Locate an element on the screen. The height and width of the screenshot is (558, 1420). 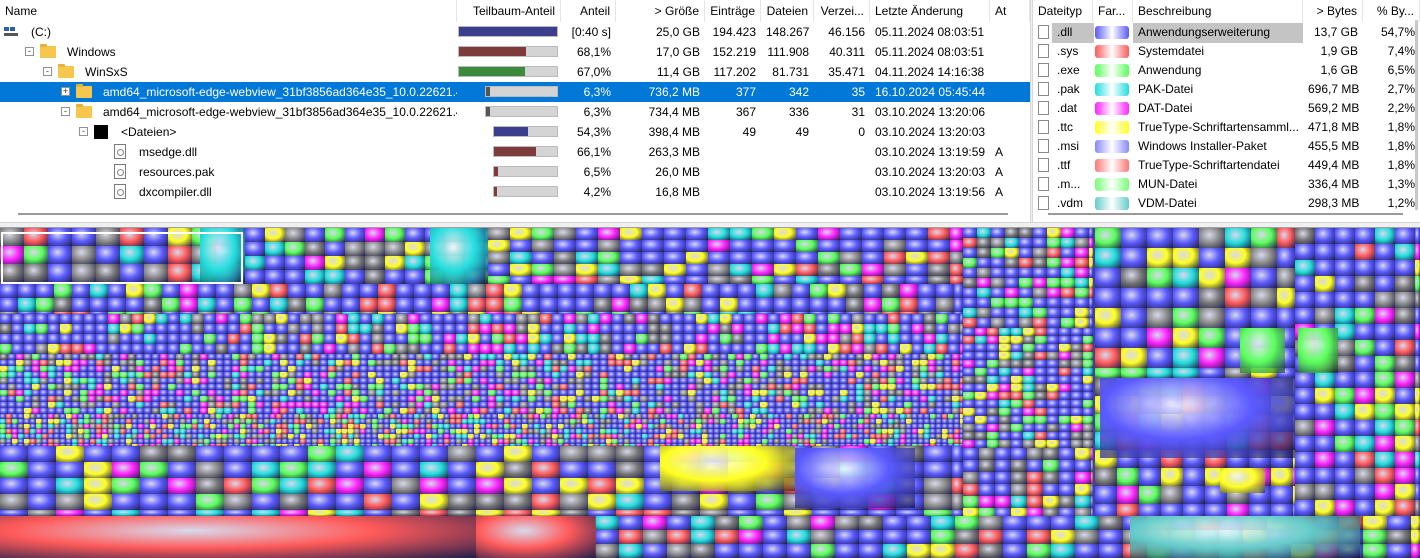
extension-row: .exe Anwendung 1,6 GB 6,5% is located at coordinates (1226, 70).